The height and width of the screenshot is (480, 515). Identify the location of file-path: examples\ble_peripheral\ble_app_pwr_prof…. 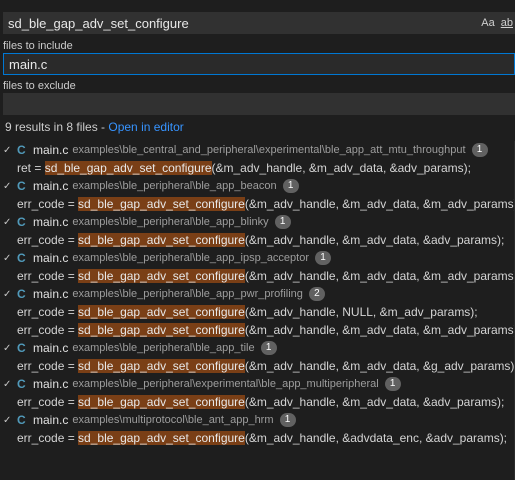
(187, 294).